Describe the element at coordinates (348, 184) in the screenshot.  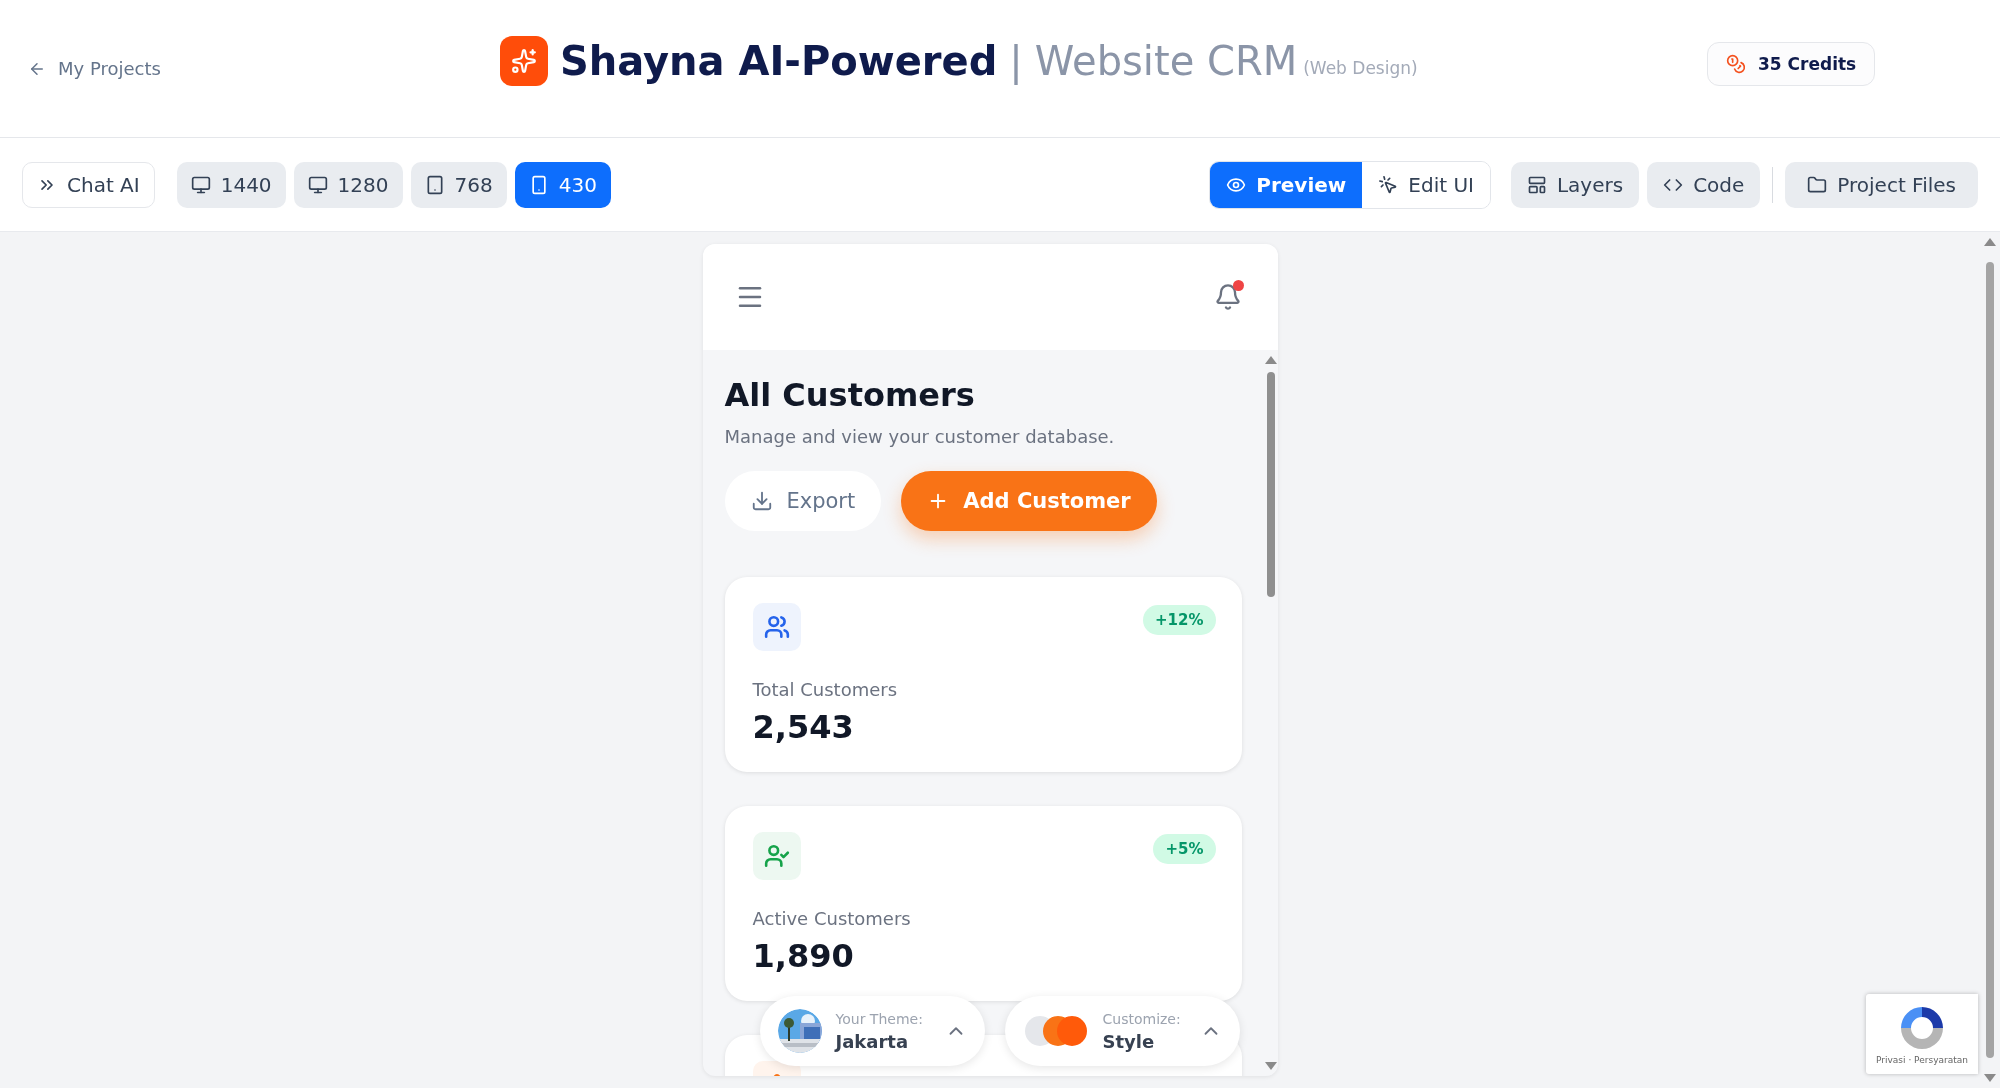
I see `device-size-tab: 1280` at that location.